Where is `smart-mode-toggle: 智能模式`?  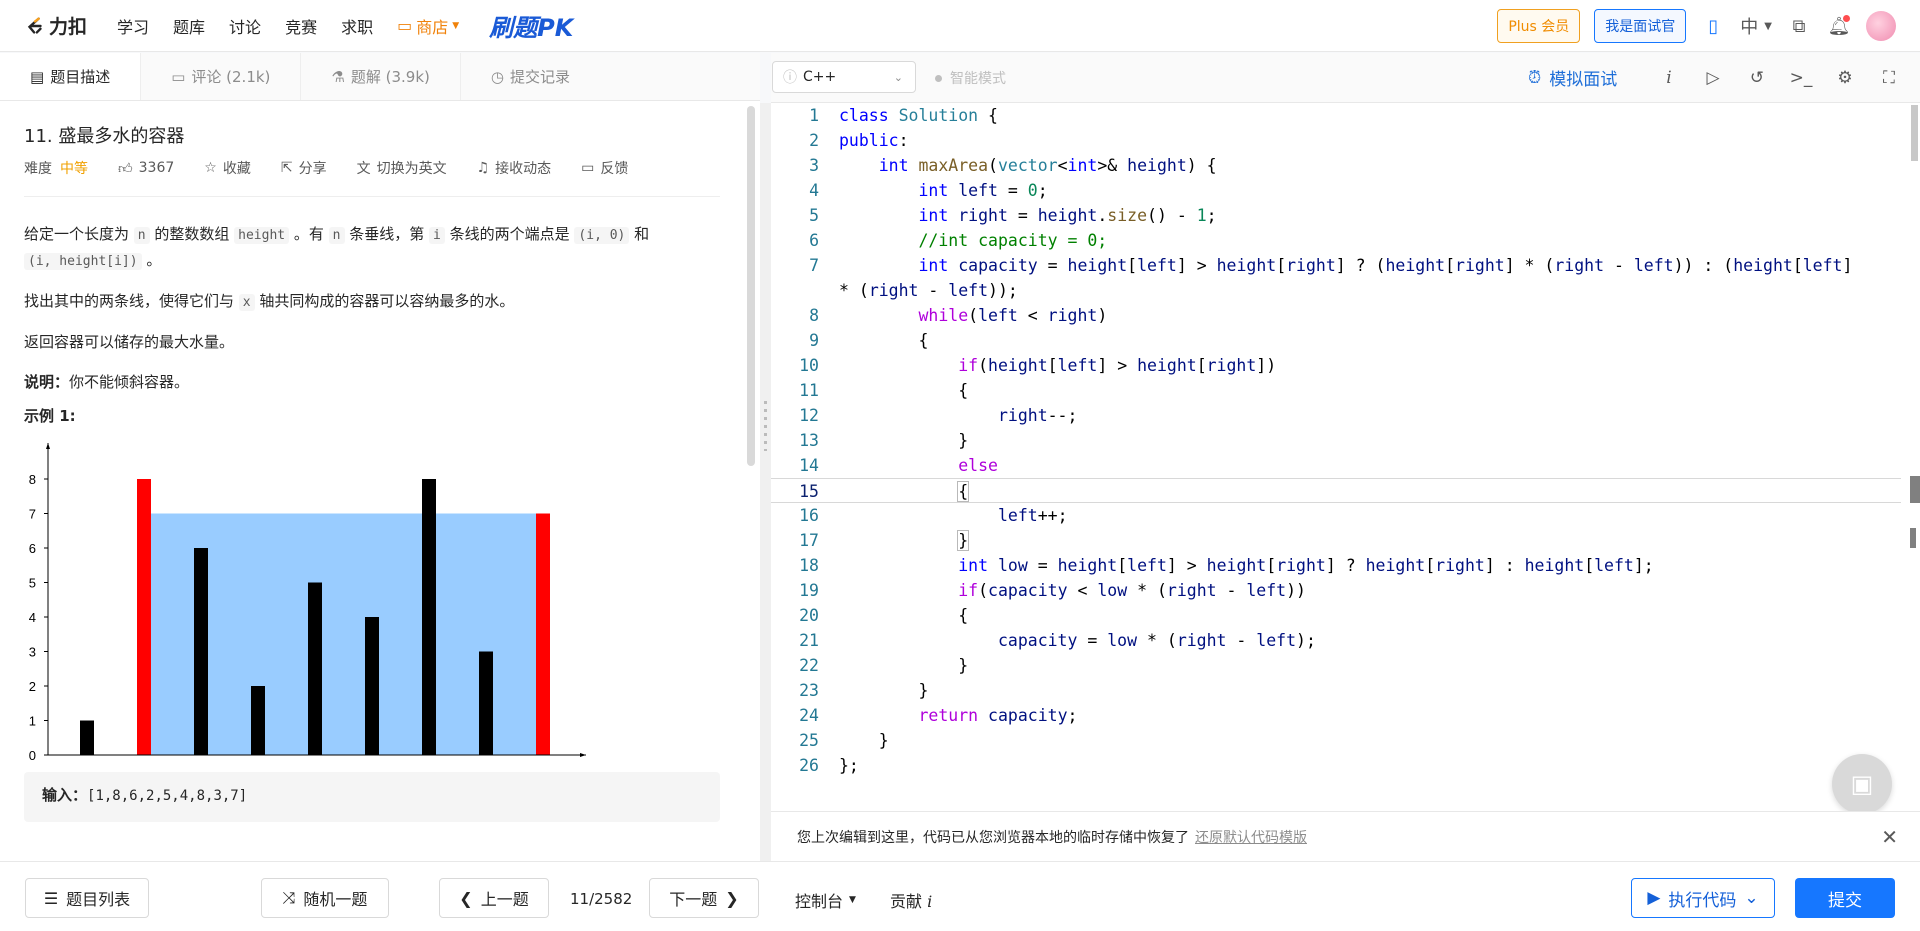
smart-mode-toggle: 智能模式 is located at coordinates (970, 78).